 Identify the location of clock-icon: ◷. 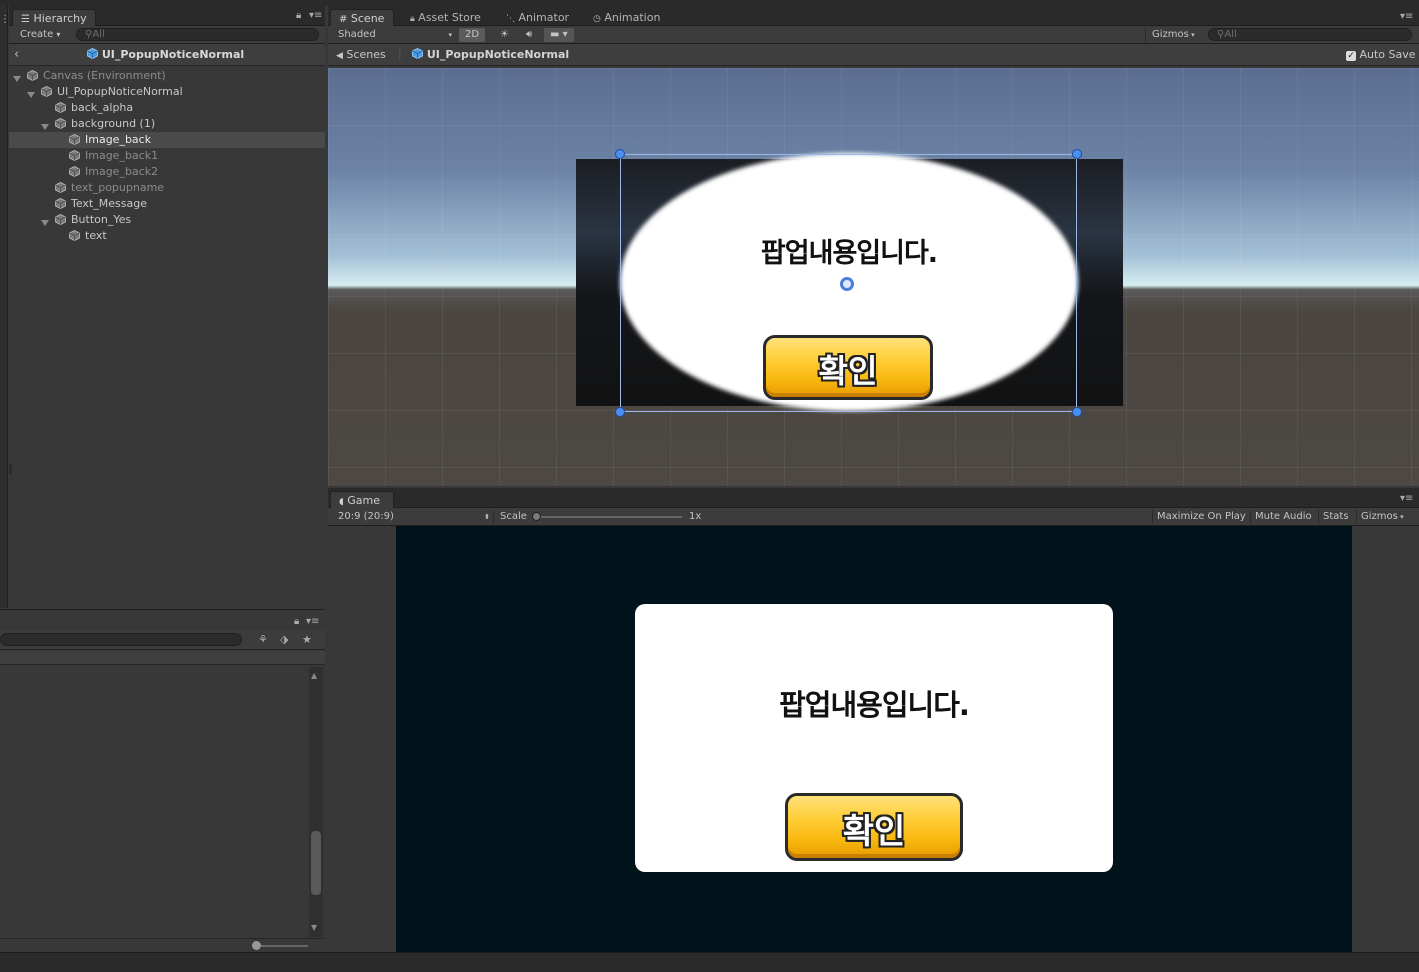
(597, 19).